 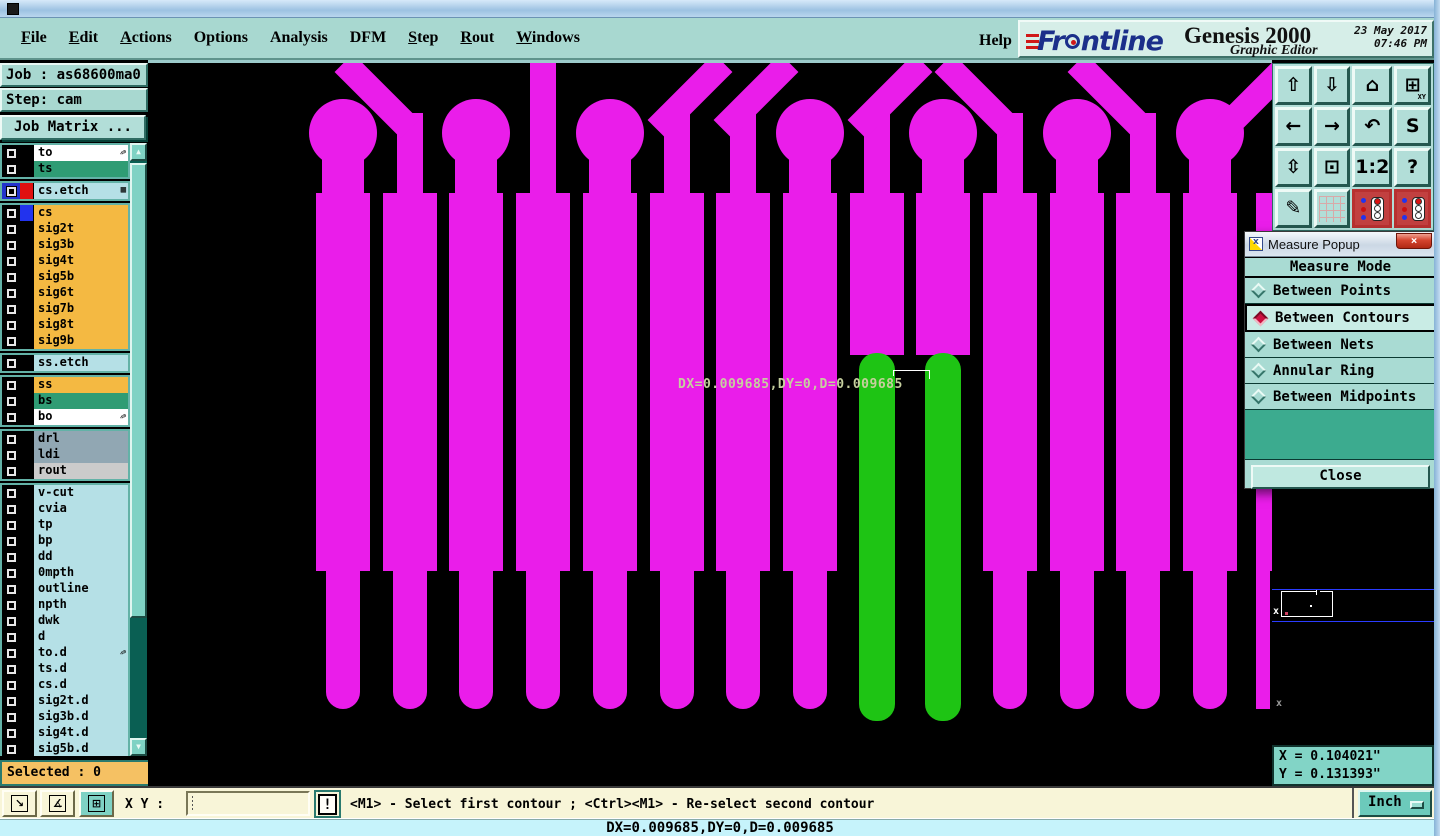 I want to click on layer-row-d: d, so click(x=65, y=637).